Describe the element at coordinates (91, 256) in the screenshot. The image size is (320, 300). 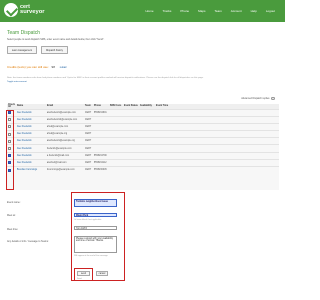
I see `message-hint: Will appear at the end of the message` at that location.